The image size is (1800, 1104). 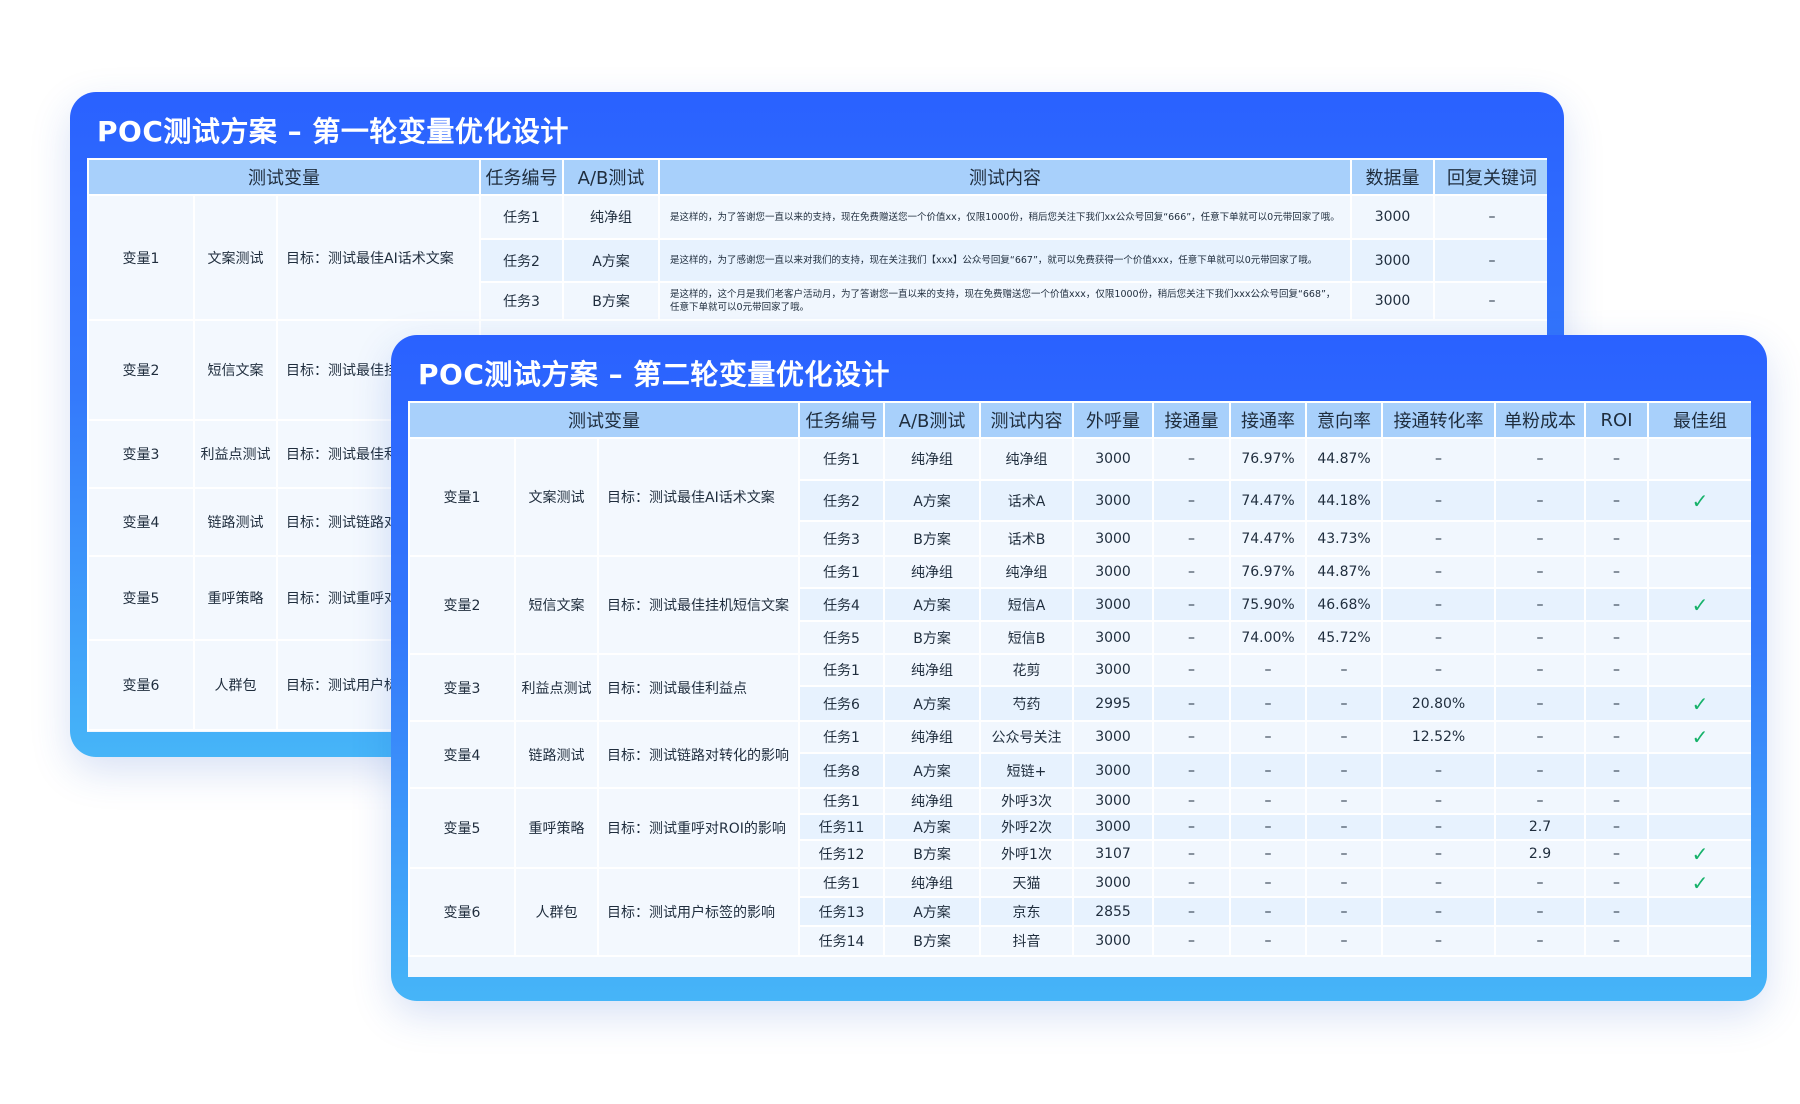 What do you see at coordinates (1027, 459) in the screenshot?
I see `content-cell: 纯净组` at bounding box center [1027, 459].